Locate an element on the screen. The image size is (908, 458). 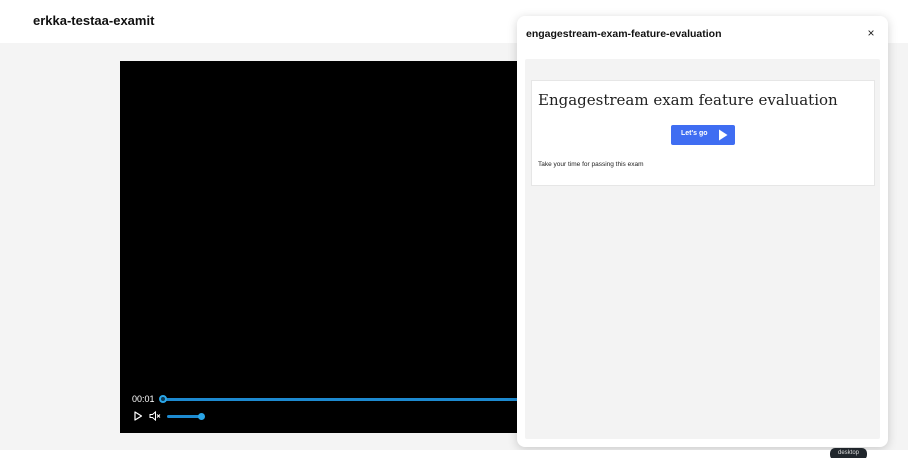
progress-handle is located at coordinates (163, 399).